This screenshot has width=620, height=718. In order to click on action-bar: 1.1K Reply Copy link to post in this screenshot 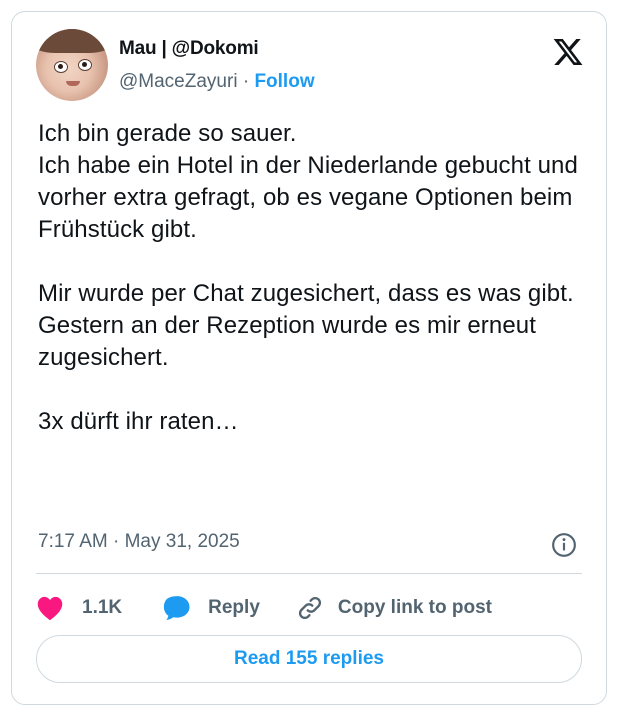, I will do `click(264, 608)`.